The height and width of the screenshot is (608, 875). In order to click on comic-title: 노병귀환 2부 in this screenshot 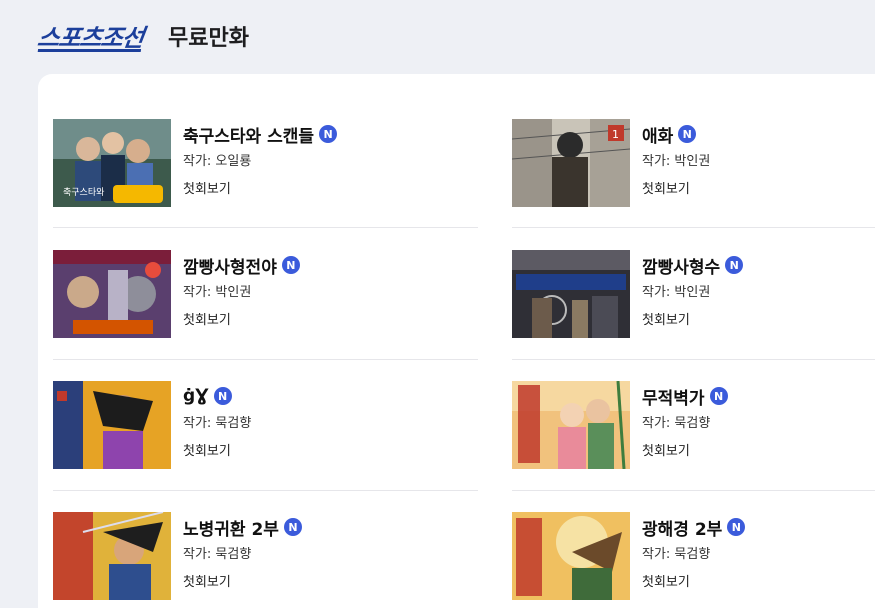, I will do `click(231, 527)`.